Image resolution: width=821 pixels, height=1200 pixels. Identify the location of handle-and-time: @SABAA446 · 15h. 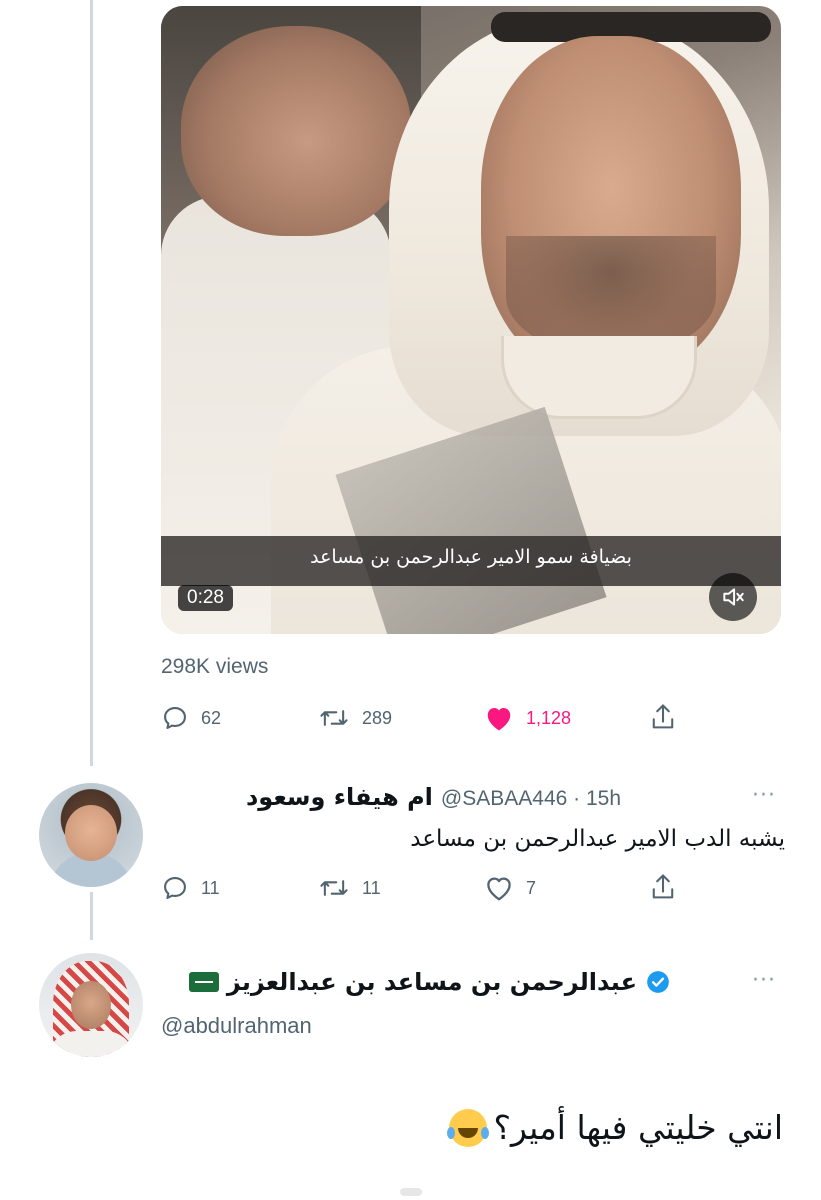
(531, 799).